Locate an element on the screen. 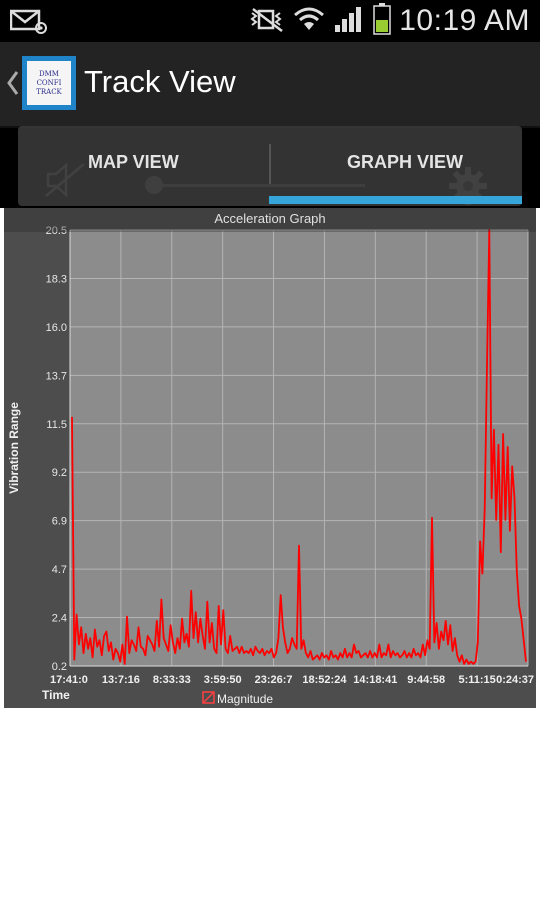 Image resolution: width=540 pixels, height=900 pixels. graph-title-bar: Acceleration Graph is located at coordinates (270, 220).